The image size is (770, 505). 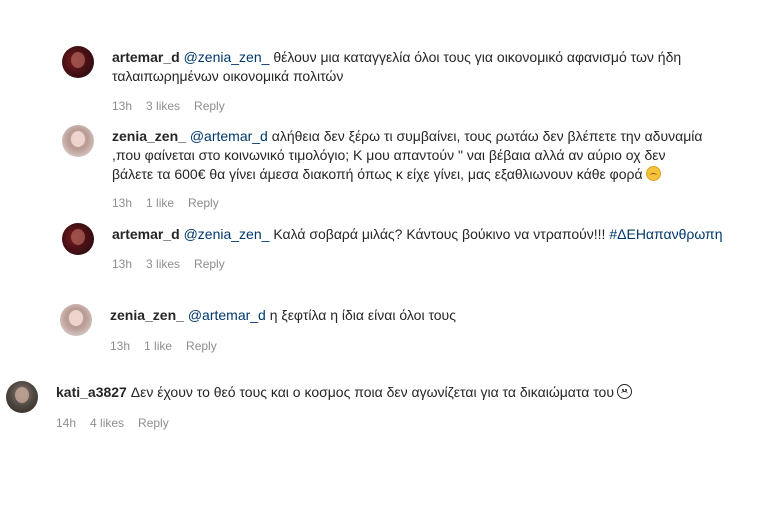 What do you see at coordinates (624, 391) in the screenshot?
I see `frowning-face-icon` at bounding box center [624, 391].